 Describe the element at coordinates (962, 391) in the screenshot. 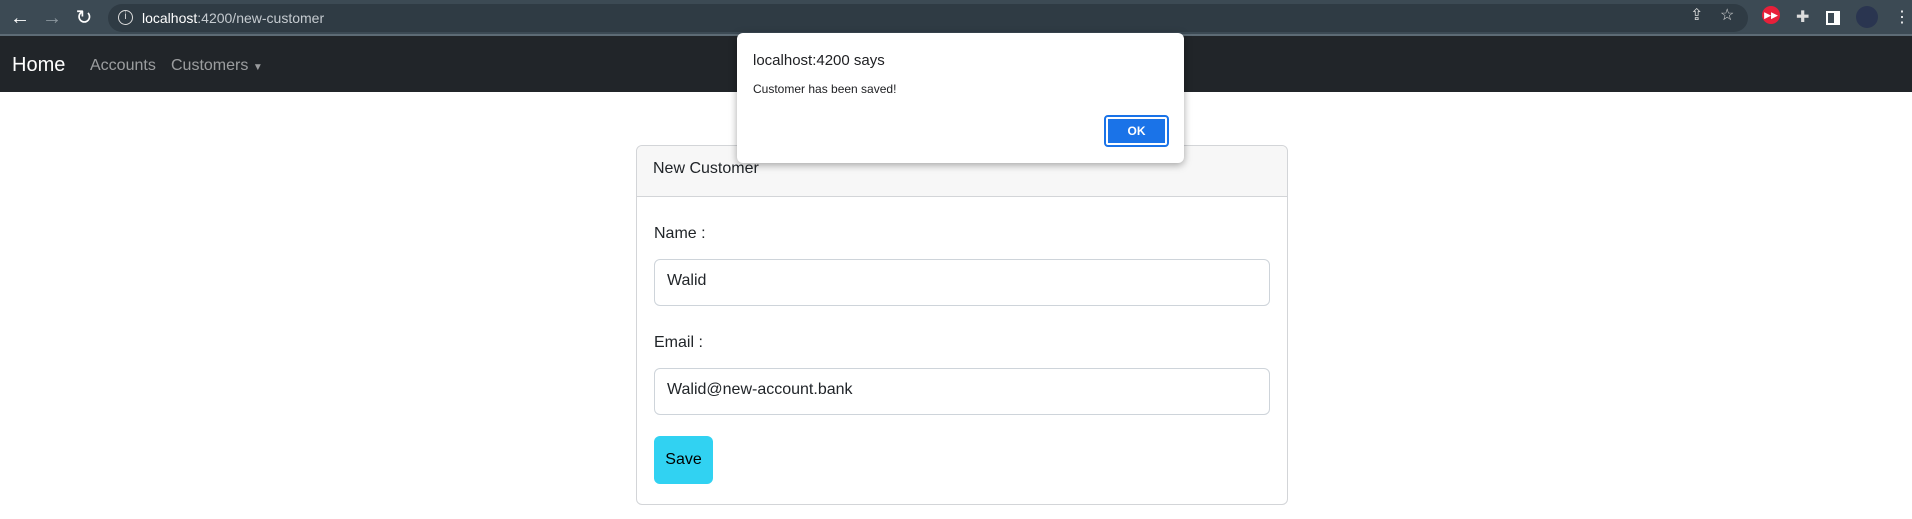

I see `email-input: Walid@new-account.bank` at that location.